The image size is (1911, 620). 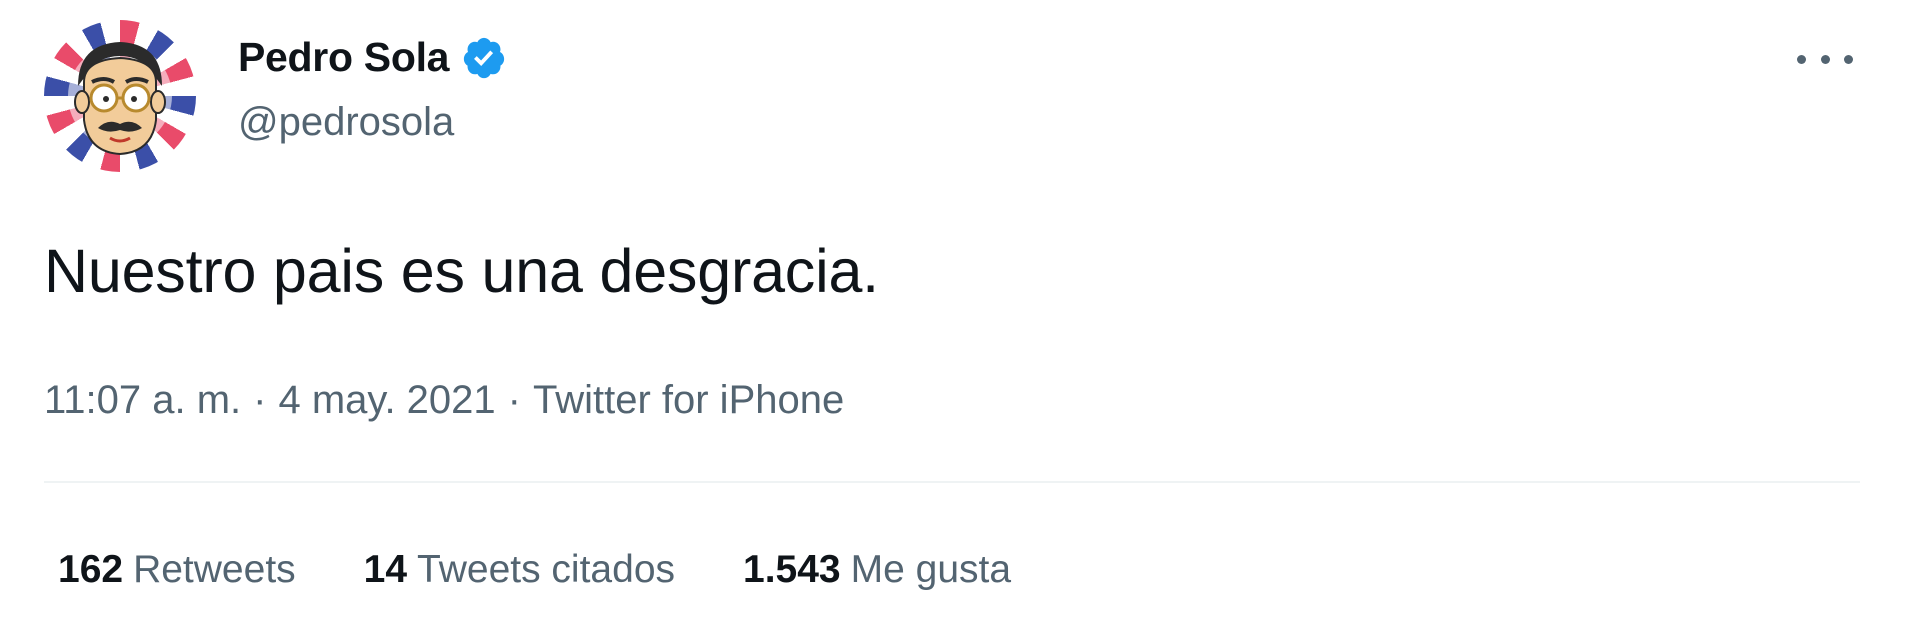 I want to click on divider, so click(x=952, y=482).